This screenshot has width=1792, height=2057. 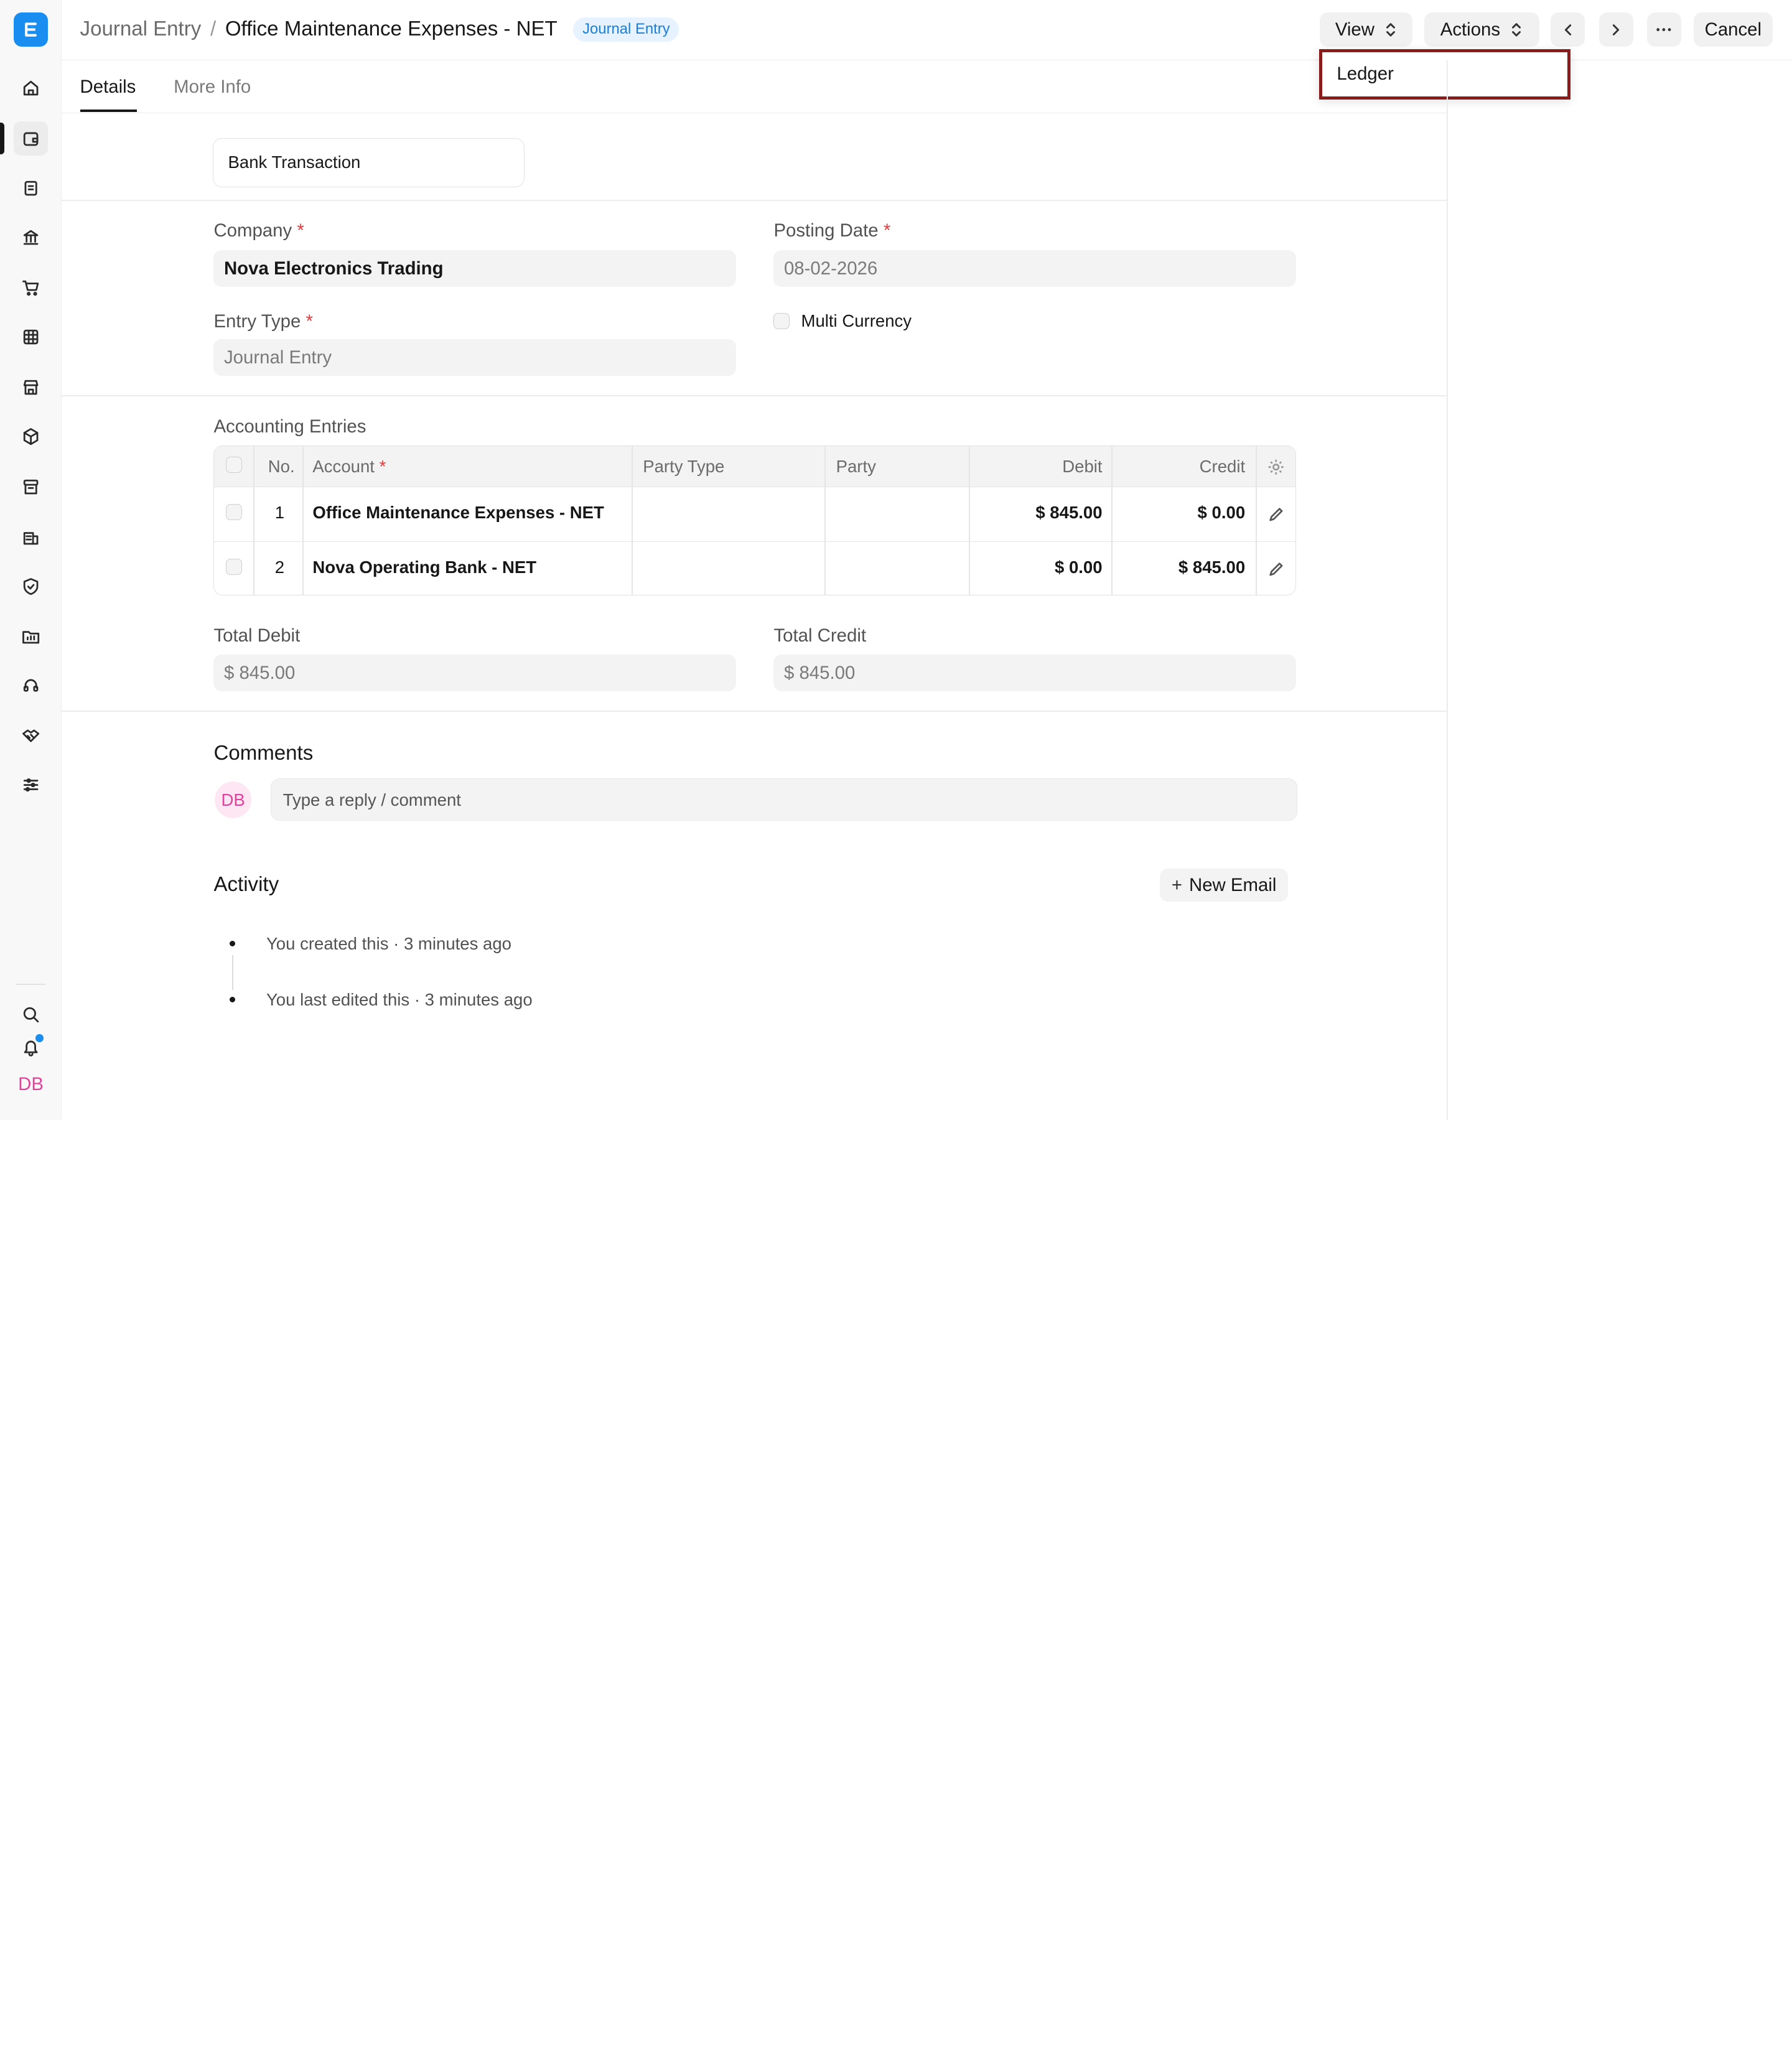 What do you see at coordinates (1470, 29) in the screenshot?
I see `actions-button-label: Actions` at bounding box center [1470, 29].